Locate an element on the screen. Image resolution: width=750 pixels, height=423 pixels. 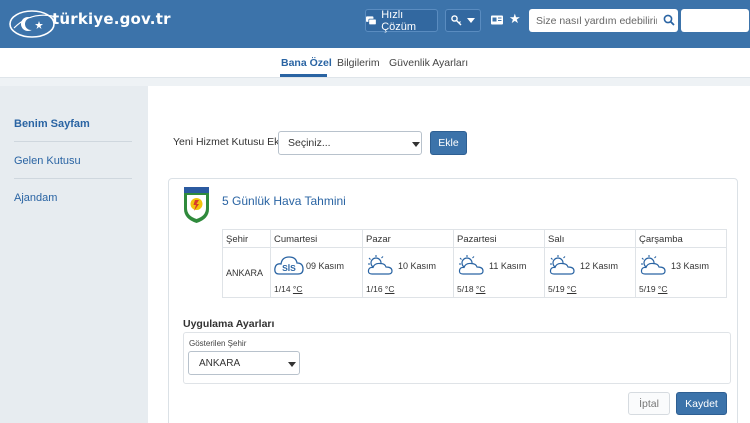
forecast-date: 10 Kasım is located at coordinates (417, 266).